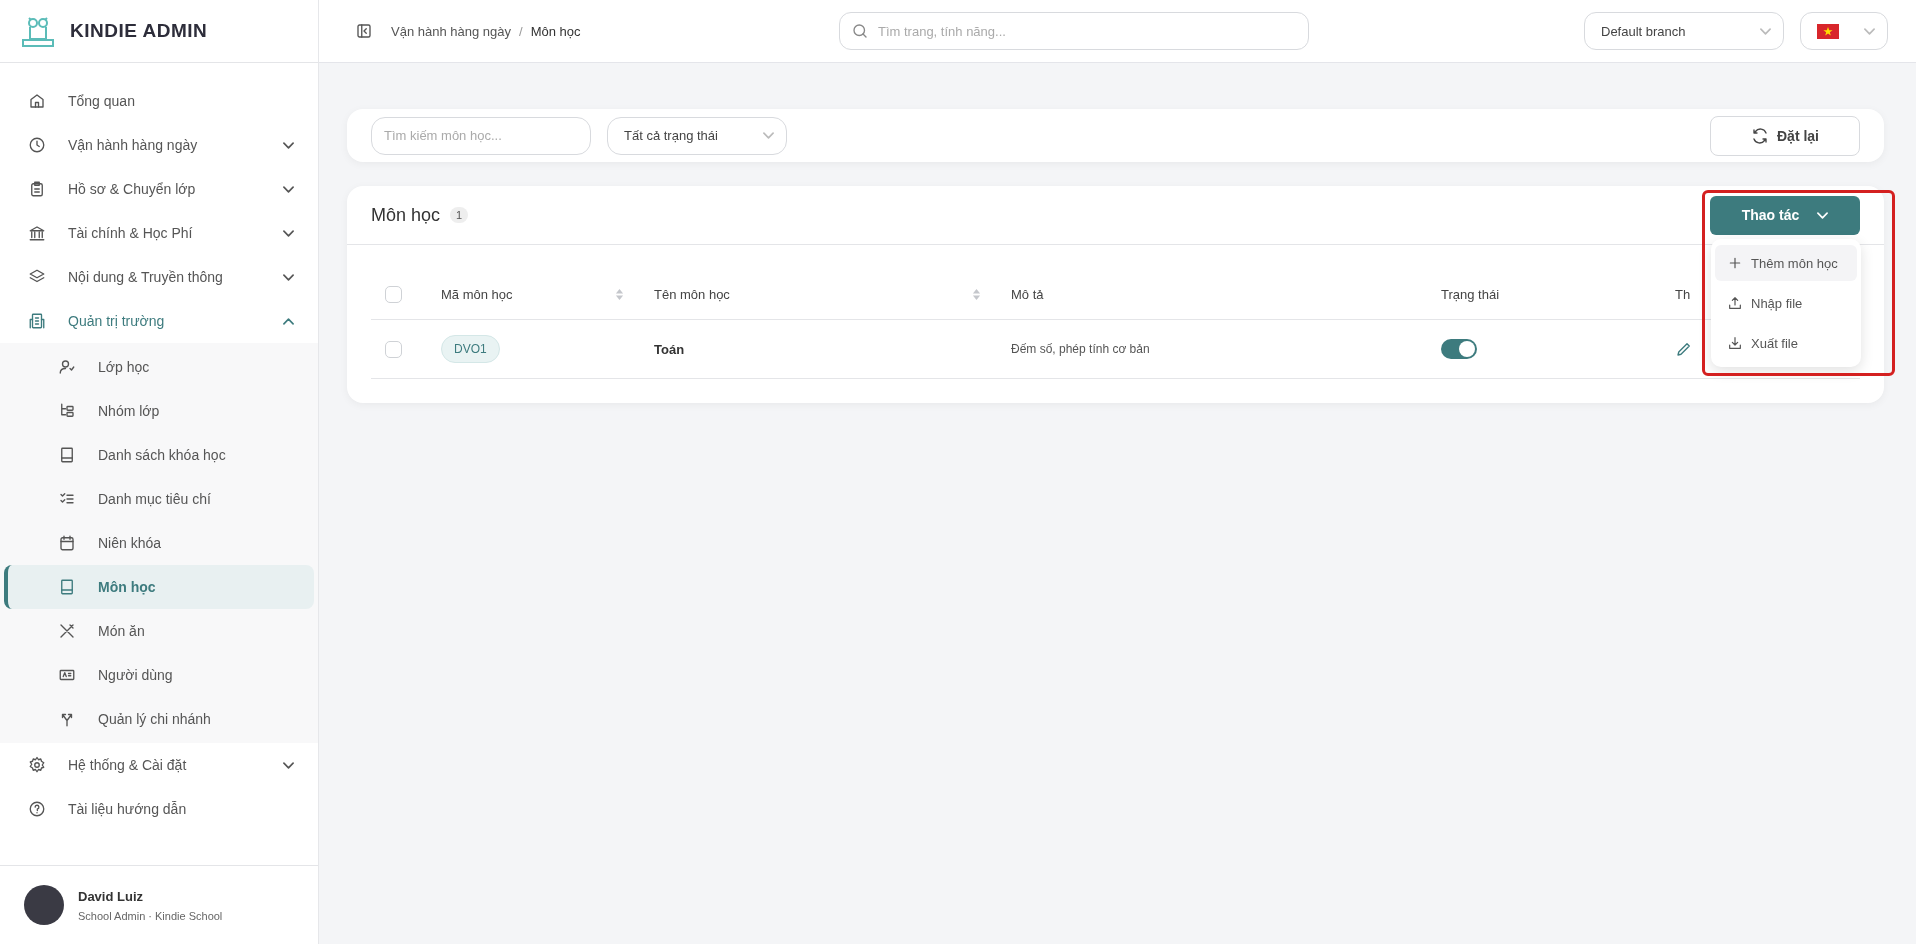 Image resolution: width=1916 pixels, height=944 pixels. What do you see at coordinates (669, 349) in the screenshot?
I see `table-cell: Toán` at bounding box center [669, 349].